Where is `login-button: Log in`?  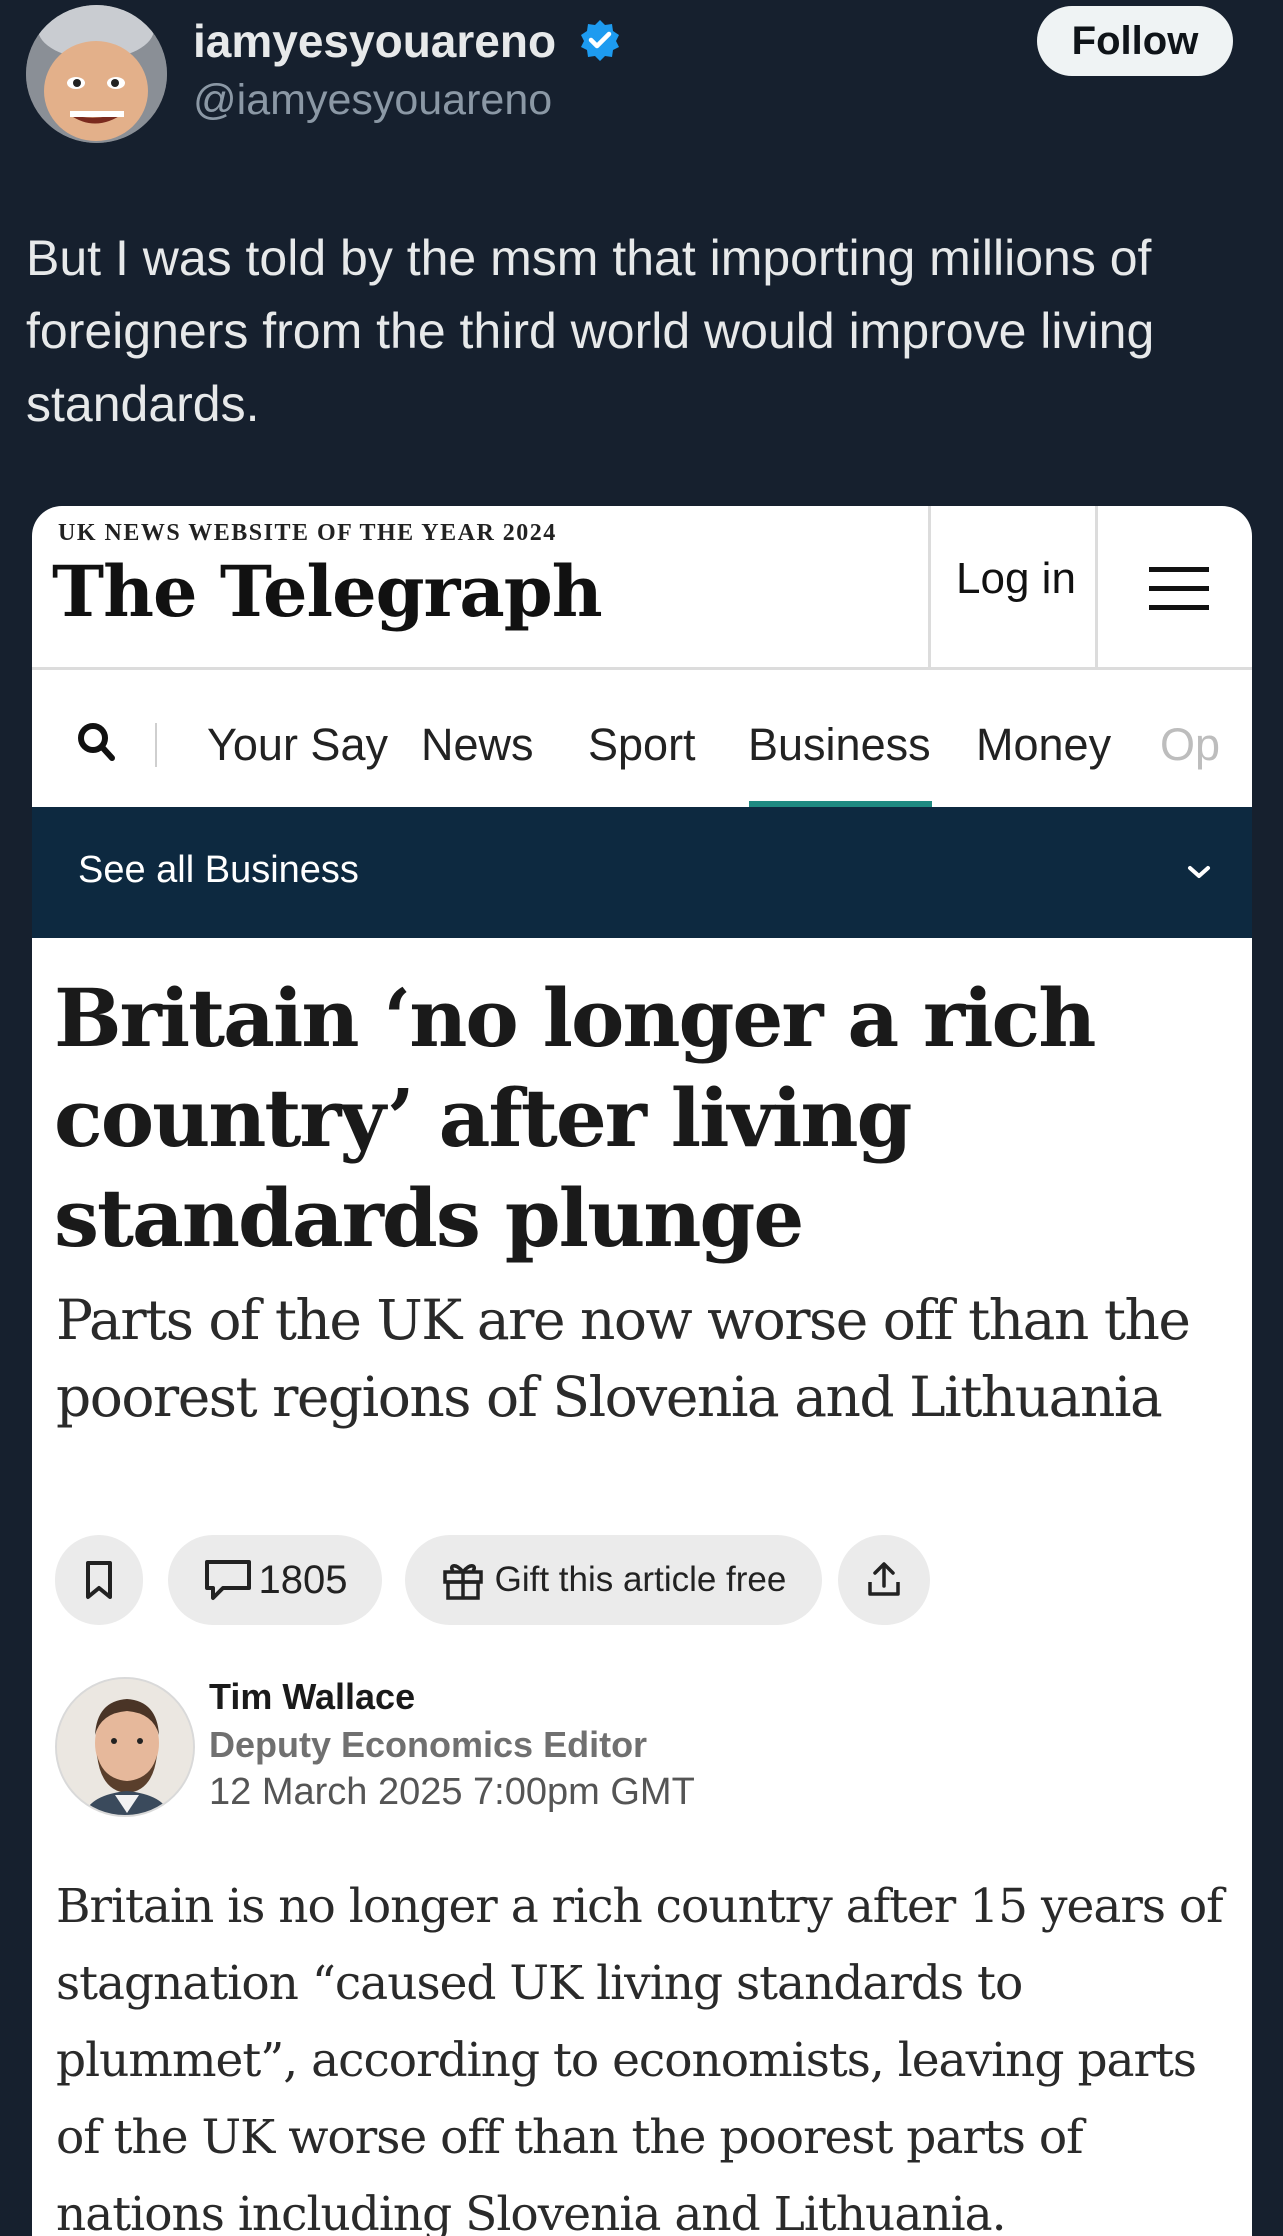 login-button: Log in is located at coordinates (1013, 588).